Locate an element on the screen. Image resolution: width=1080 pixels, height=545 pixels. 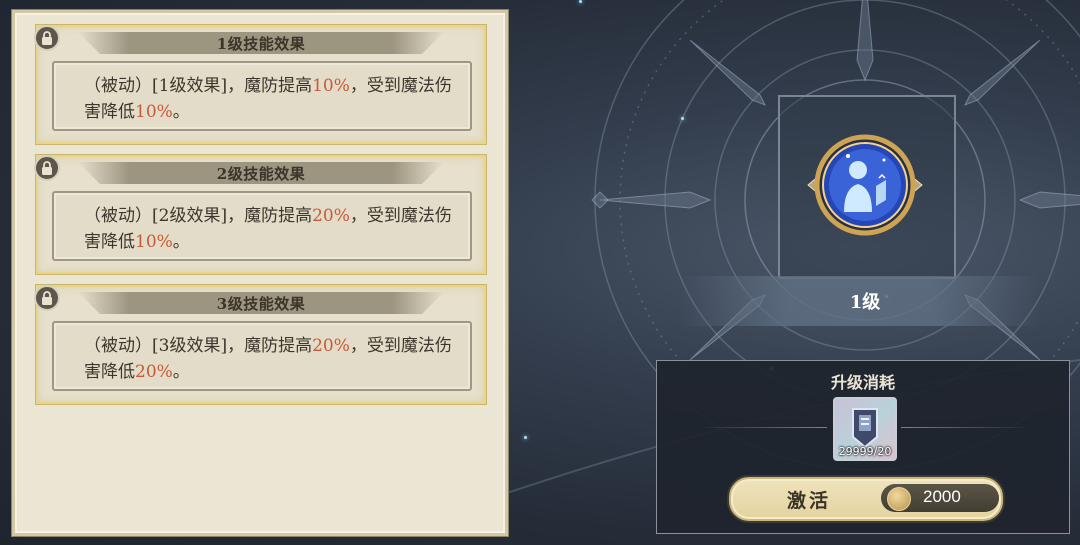
skill-card-level-1: 1级技能效果 （被动）[1级效果]，魔防提高10%，受到魔法伤害降低10%。 is located at coordinates (260, 84).